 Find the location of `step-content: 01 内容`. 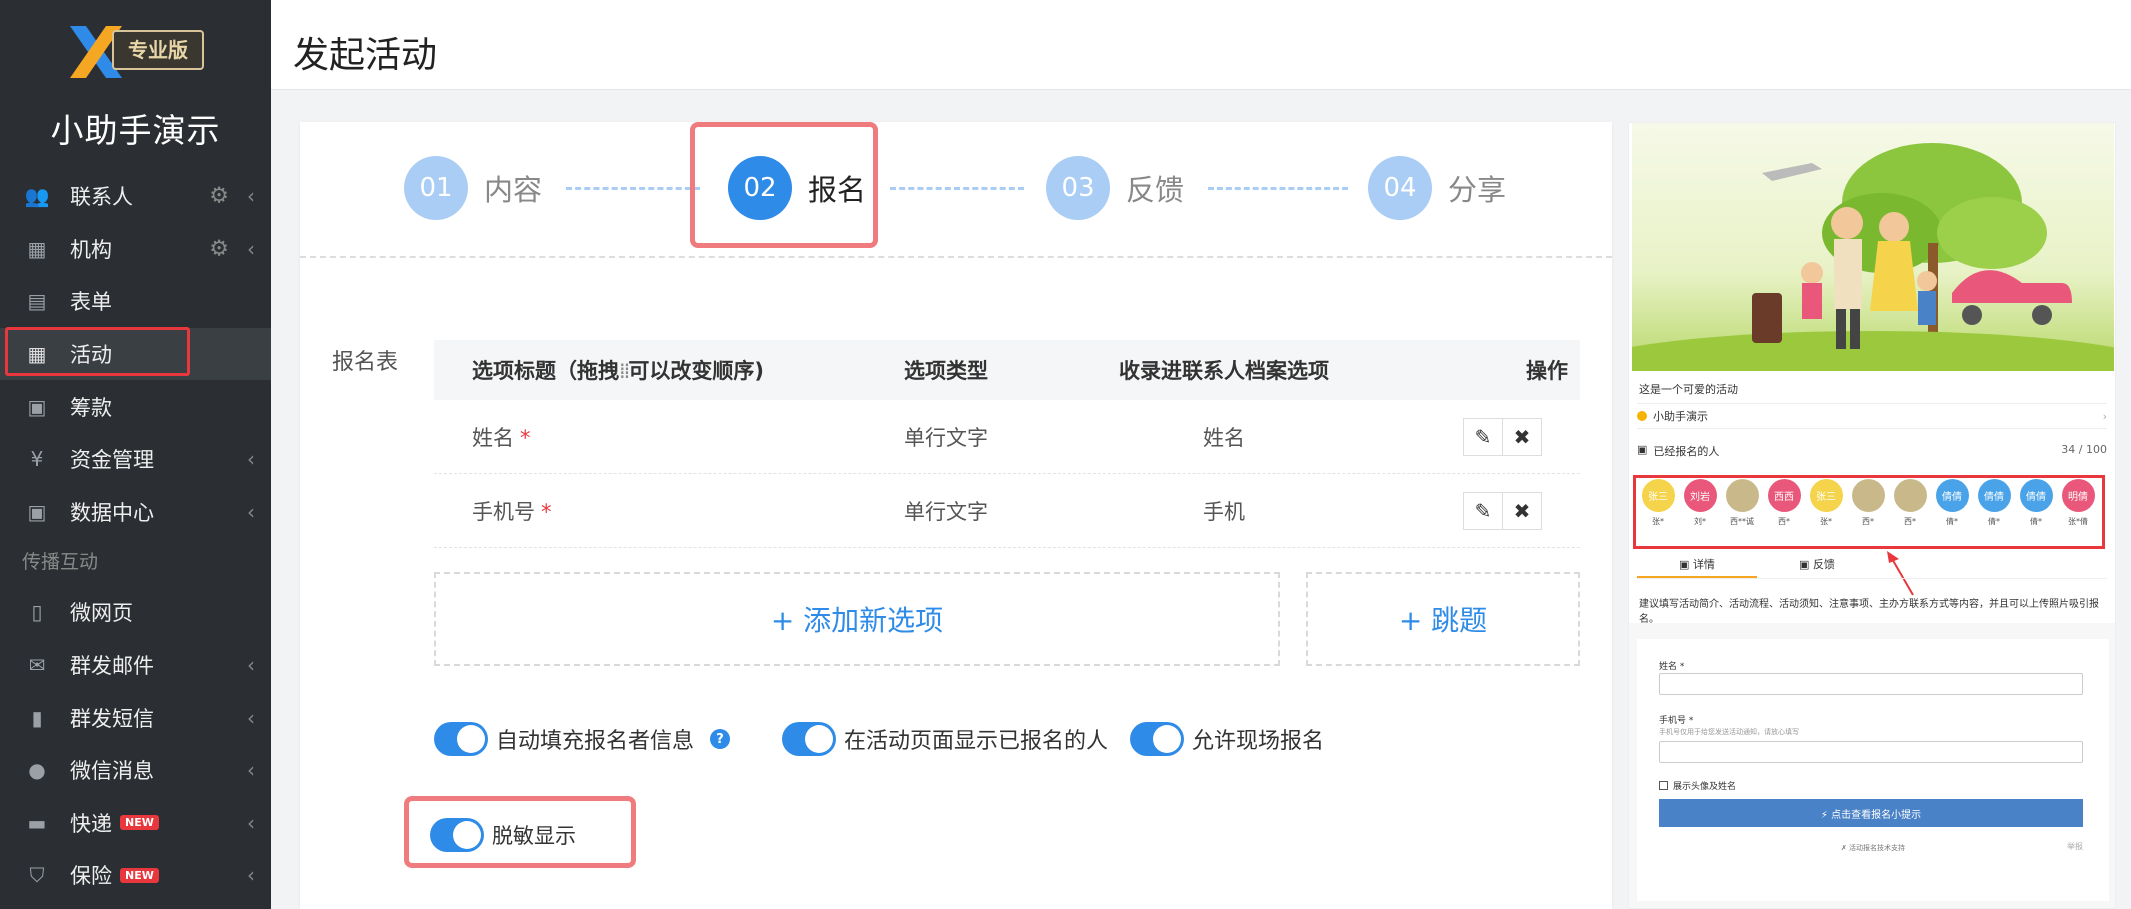

step-content: 01 内容 is located at coordinates (473, 188).